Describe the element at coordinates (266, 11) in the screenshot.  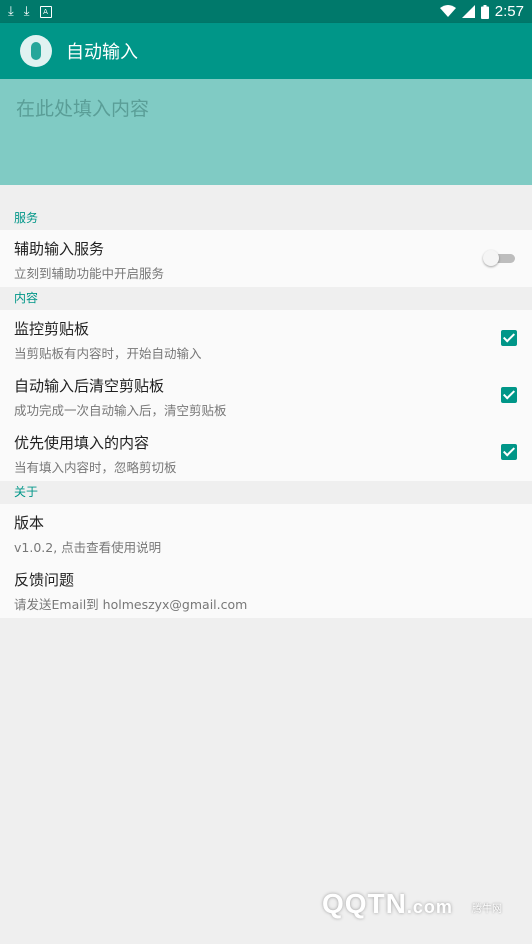
I see `status-bar: ⤓ ⤓ A 2:57` at that location.